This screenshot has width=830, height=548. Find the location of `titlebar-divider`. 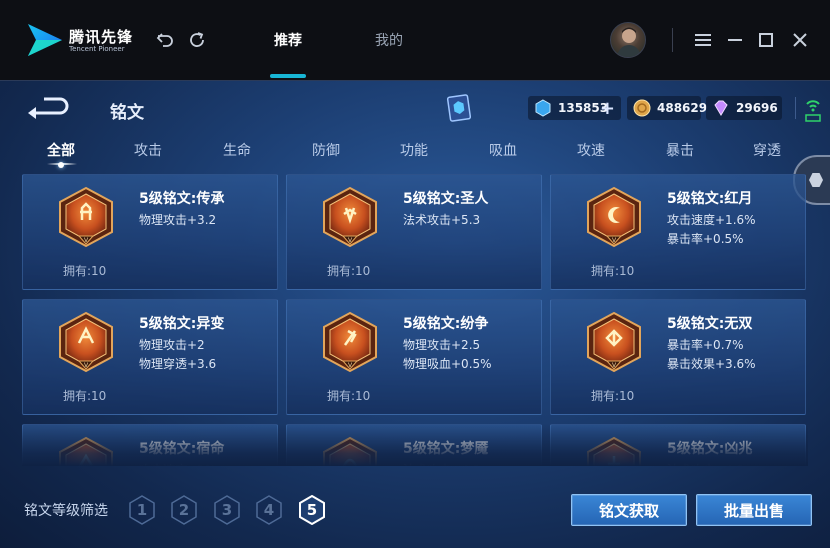

titlebar-divider is located at coordinates (672, 40).